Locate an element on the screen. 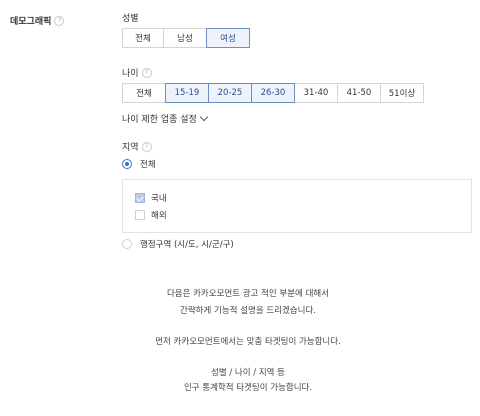 This screenshot has width=480, height=416. chevron-down-icon is located at coordinates (204, 117).